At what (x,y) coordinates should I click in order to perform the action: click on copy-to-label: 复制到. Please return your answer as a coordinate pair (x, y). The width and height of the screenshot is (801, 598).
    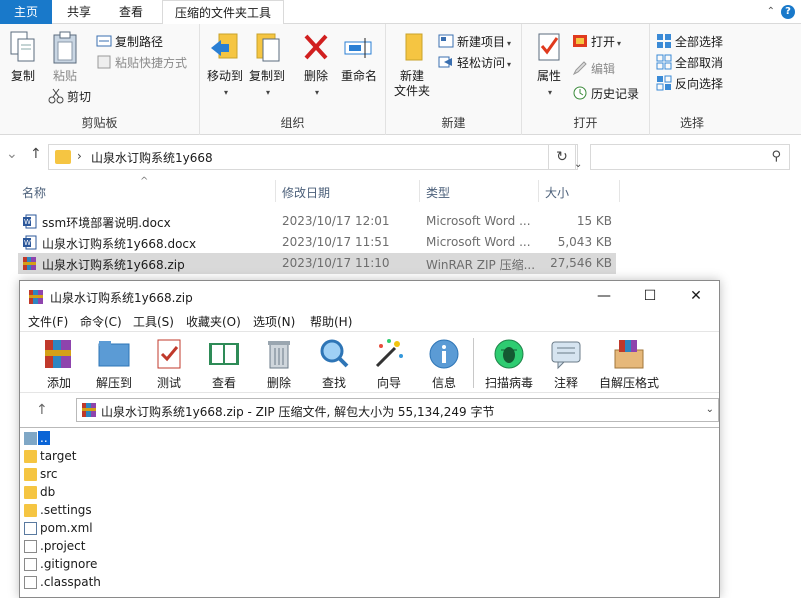
    Looking at the image, I should click on (266, 76).